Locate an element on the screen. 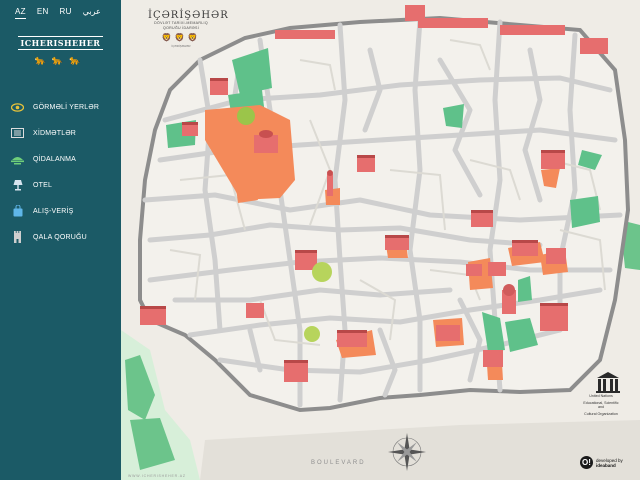 The width and height of the screenshot is (640, 480). developer-credit: O! developed by ideaband is located at coordinates (601, 462).